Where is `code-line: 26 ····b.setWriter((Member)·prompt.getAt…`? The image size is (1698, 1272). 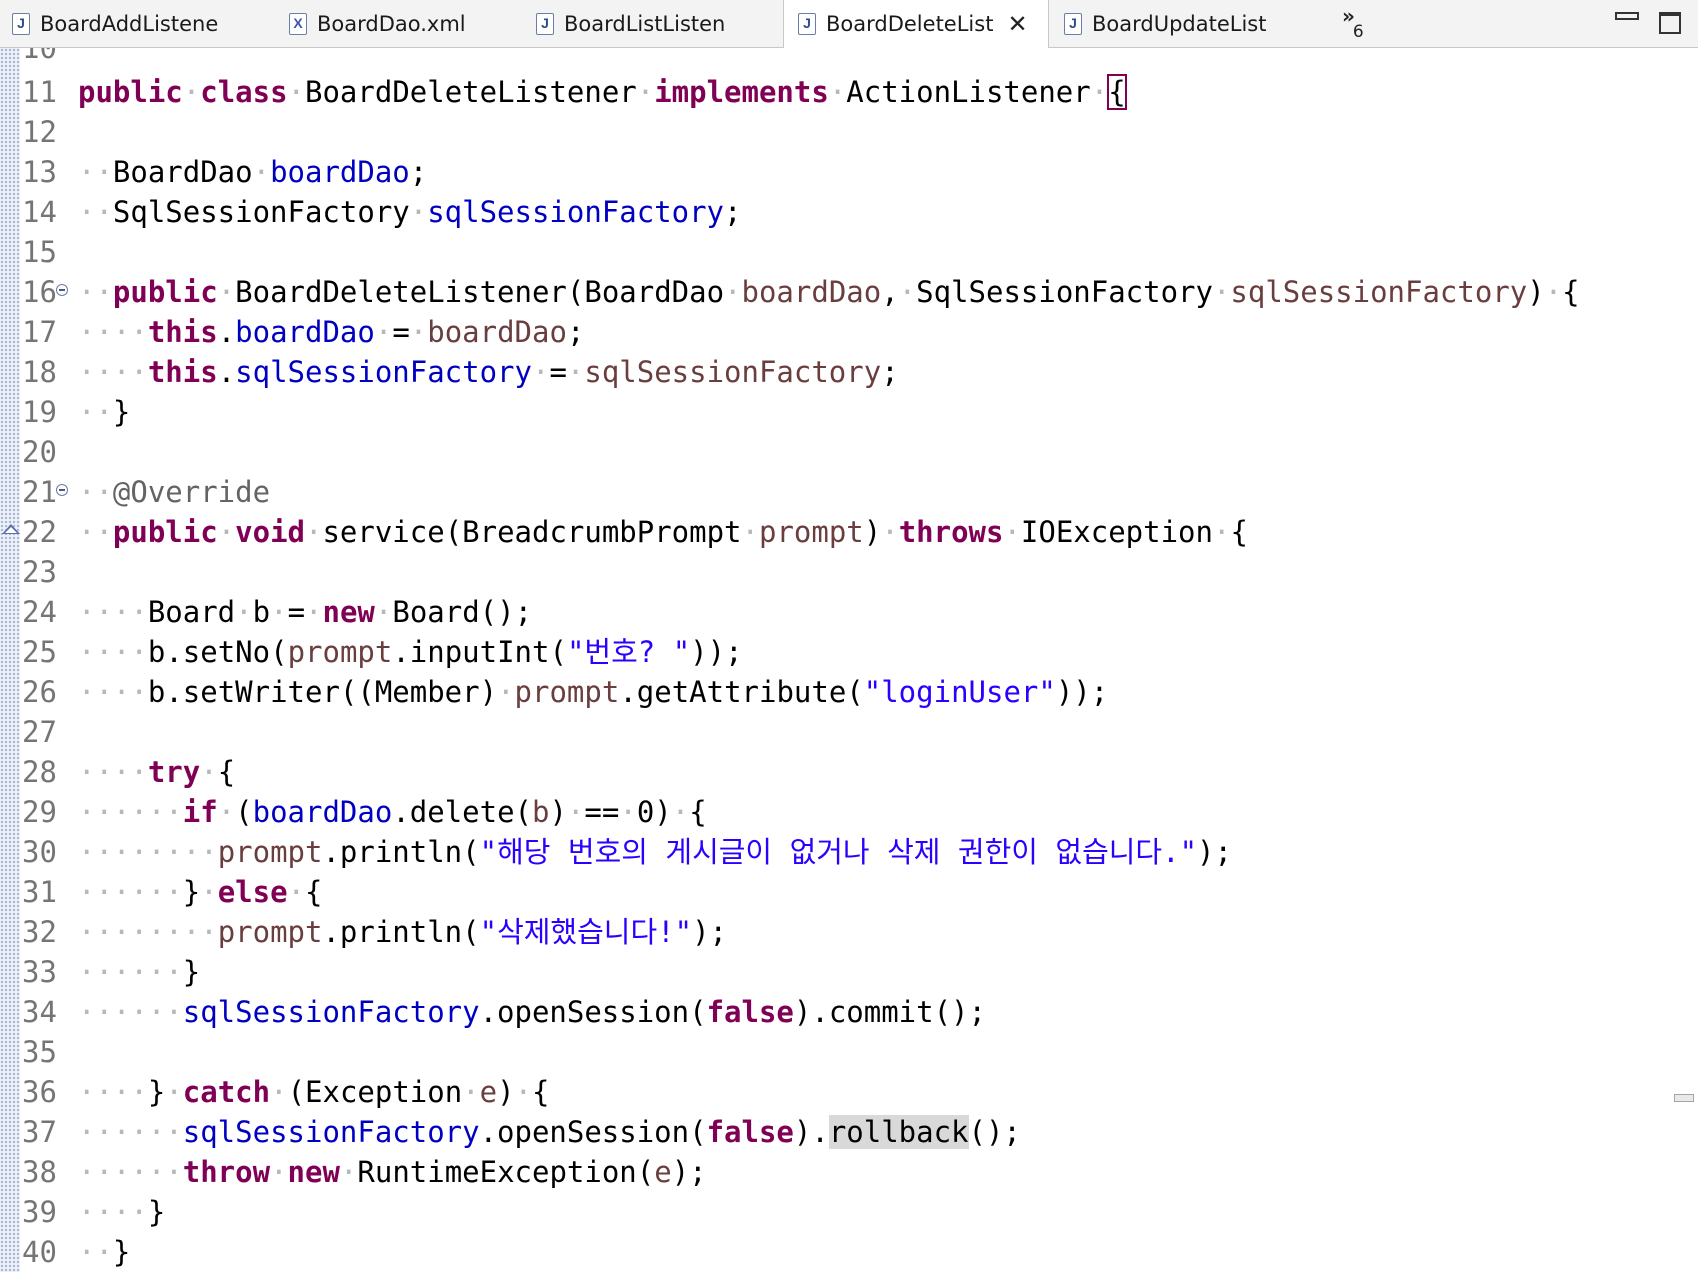
code-line: 26 ····b.setWriter((Member)·prompt.getAt… is located at coordinates (849, 692).